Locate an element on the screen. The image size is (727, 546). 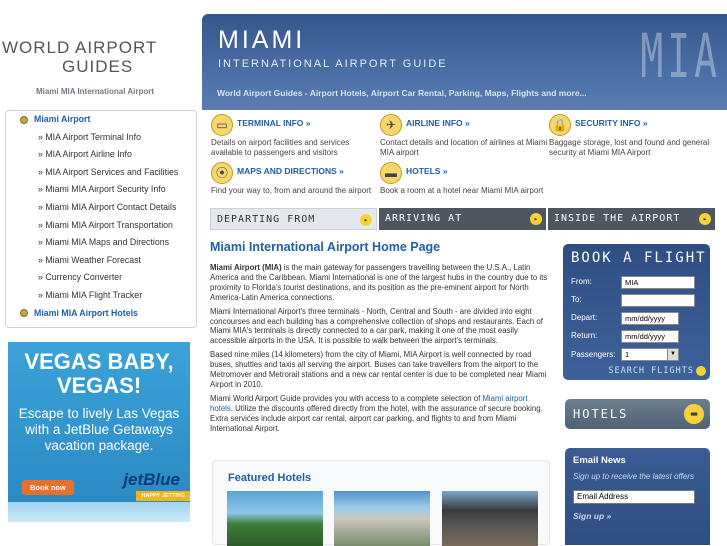
tab-inside-airport: INSIDE THE AIRPORT ▸ is located at coordinates (631, 219).